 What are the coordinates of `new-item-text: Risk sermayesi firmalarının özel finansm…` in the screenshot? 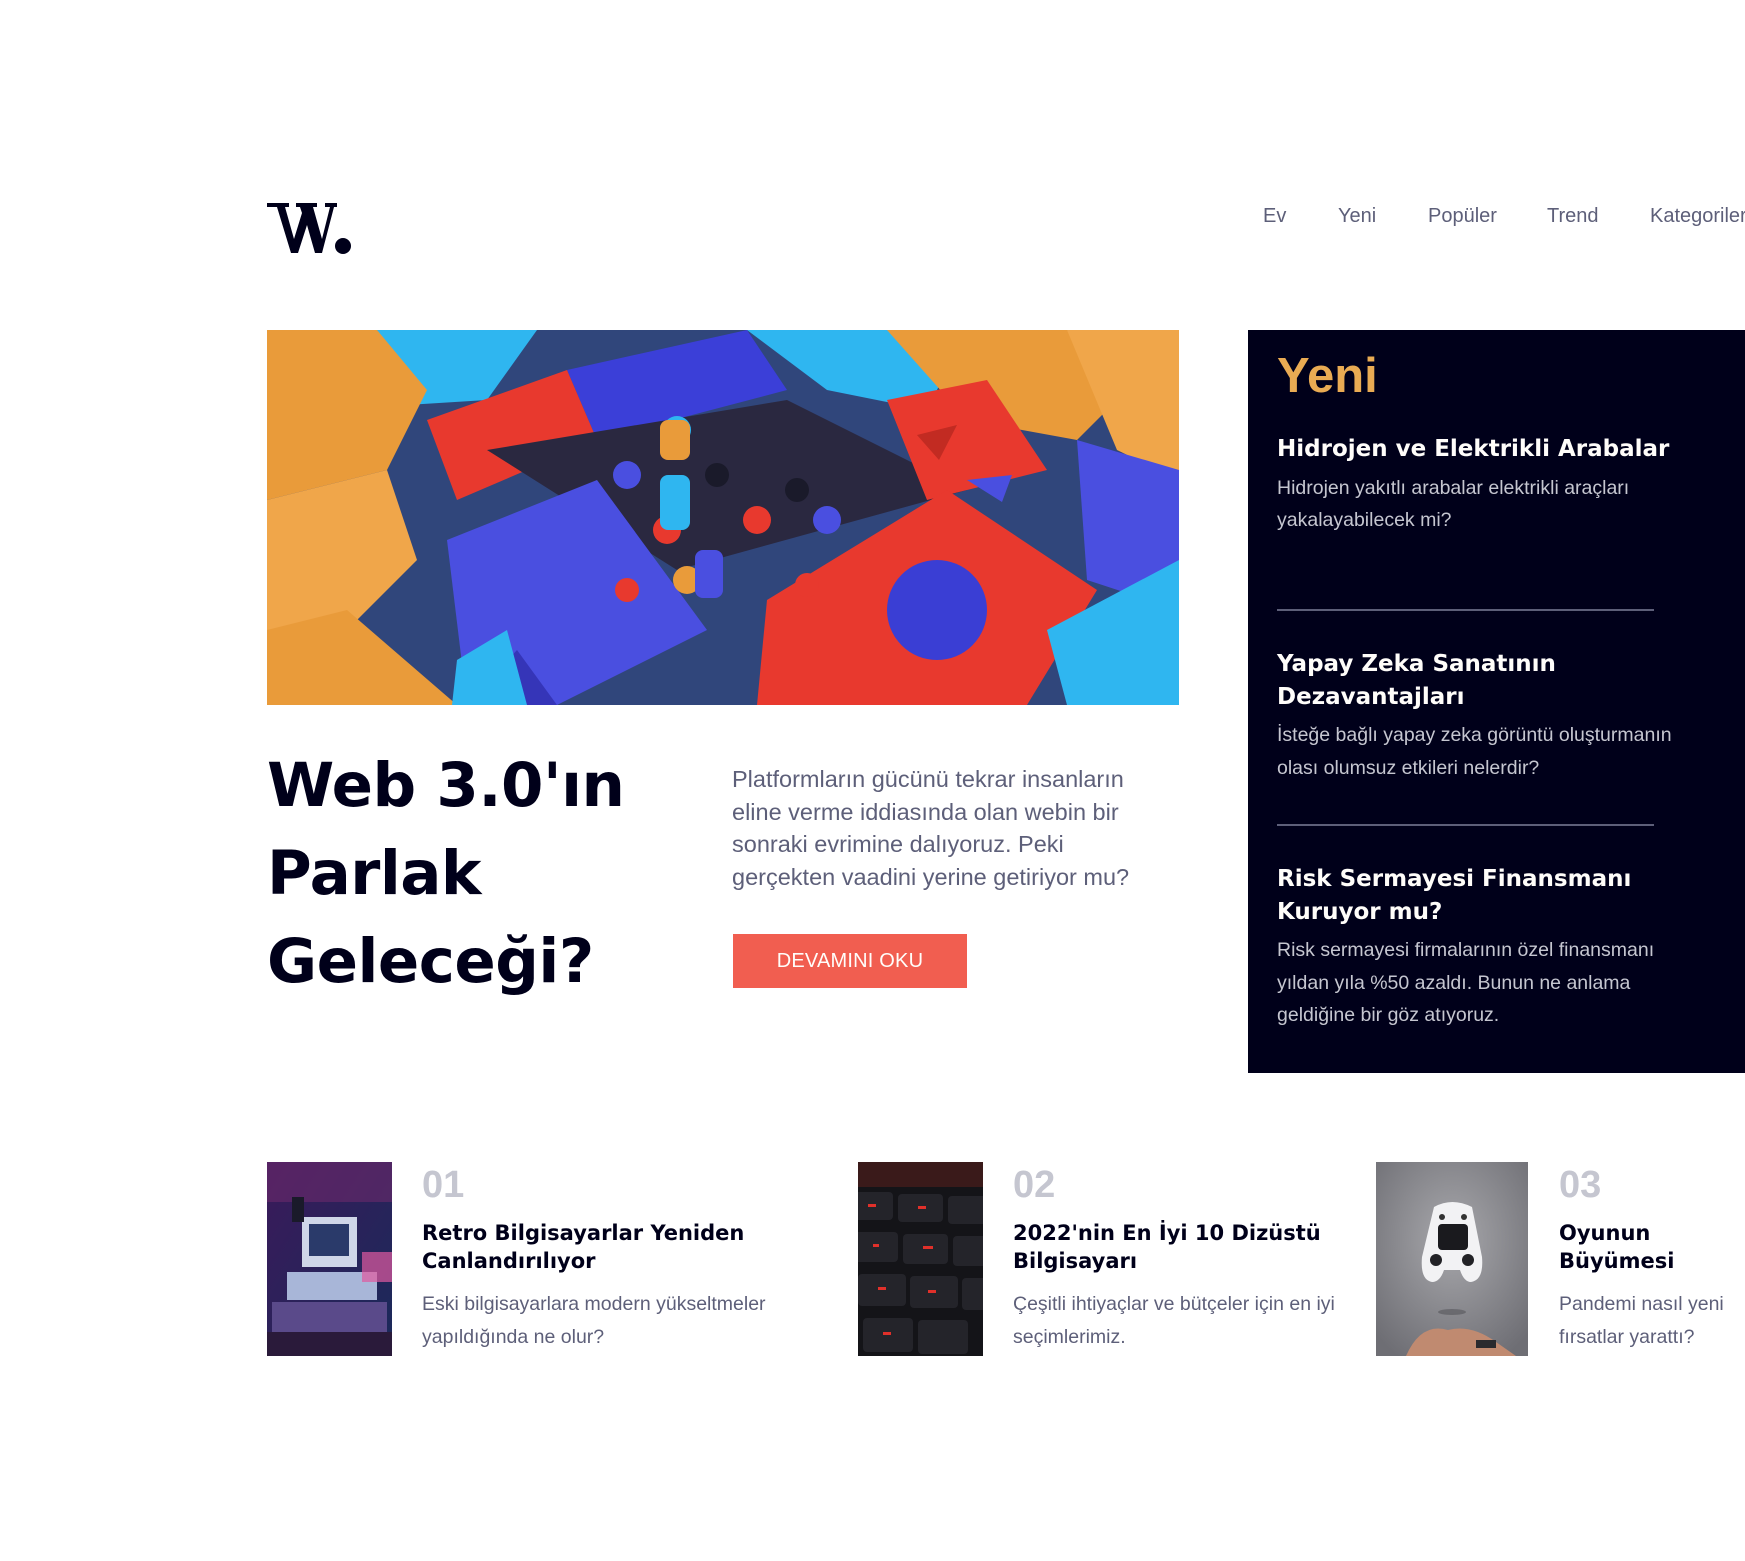 It's located at (1466, 982).